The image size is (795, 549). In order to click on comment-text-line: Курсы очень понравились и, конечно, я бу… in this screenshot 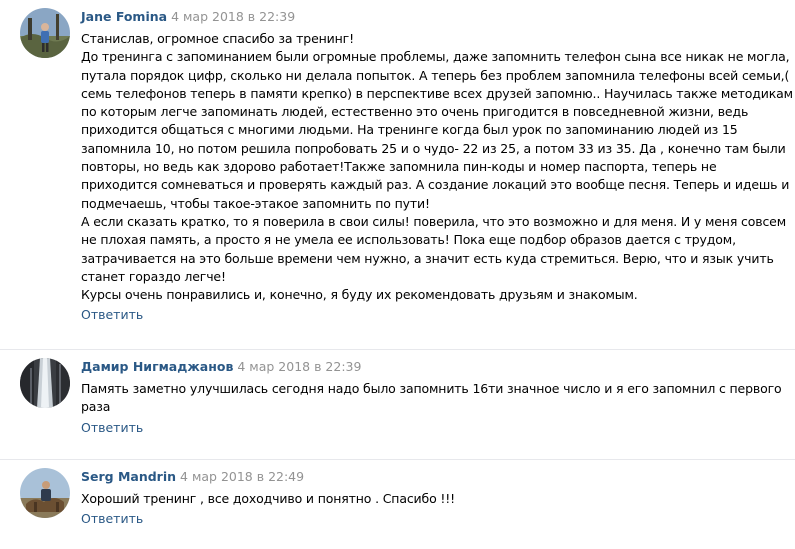, I will do `click(359, 295)`.